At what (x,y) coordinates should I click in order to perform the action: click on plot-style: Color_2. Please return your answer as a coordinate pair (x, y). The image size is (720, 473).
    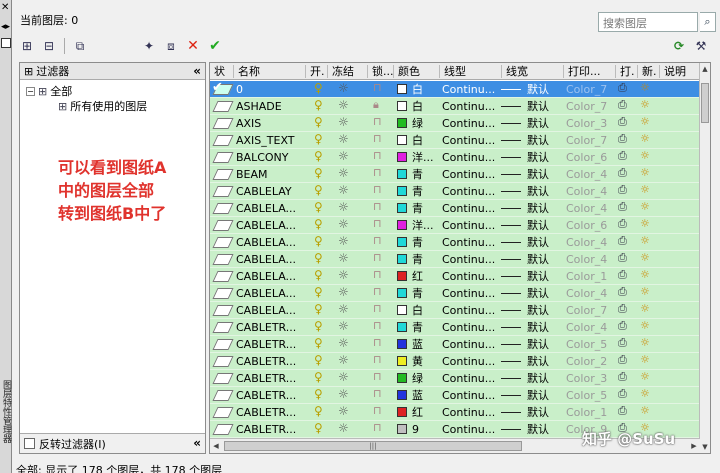
    Looking at the image, I should click on (586, 361).